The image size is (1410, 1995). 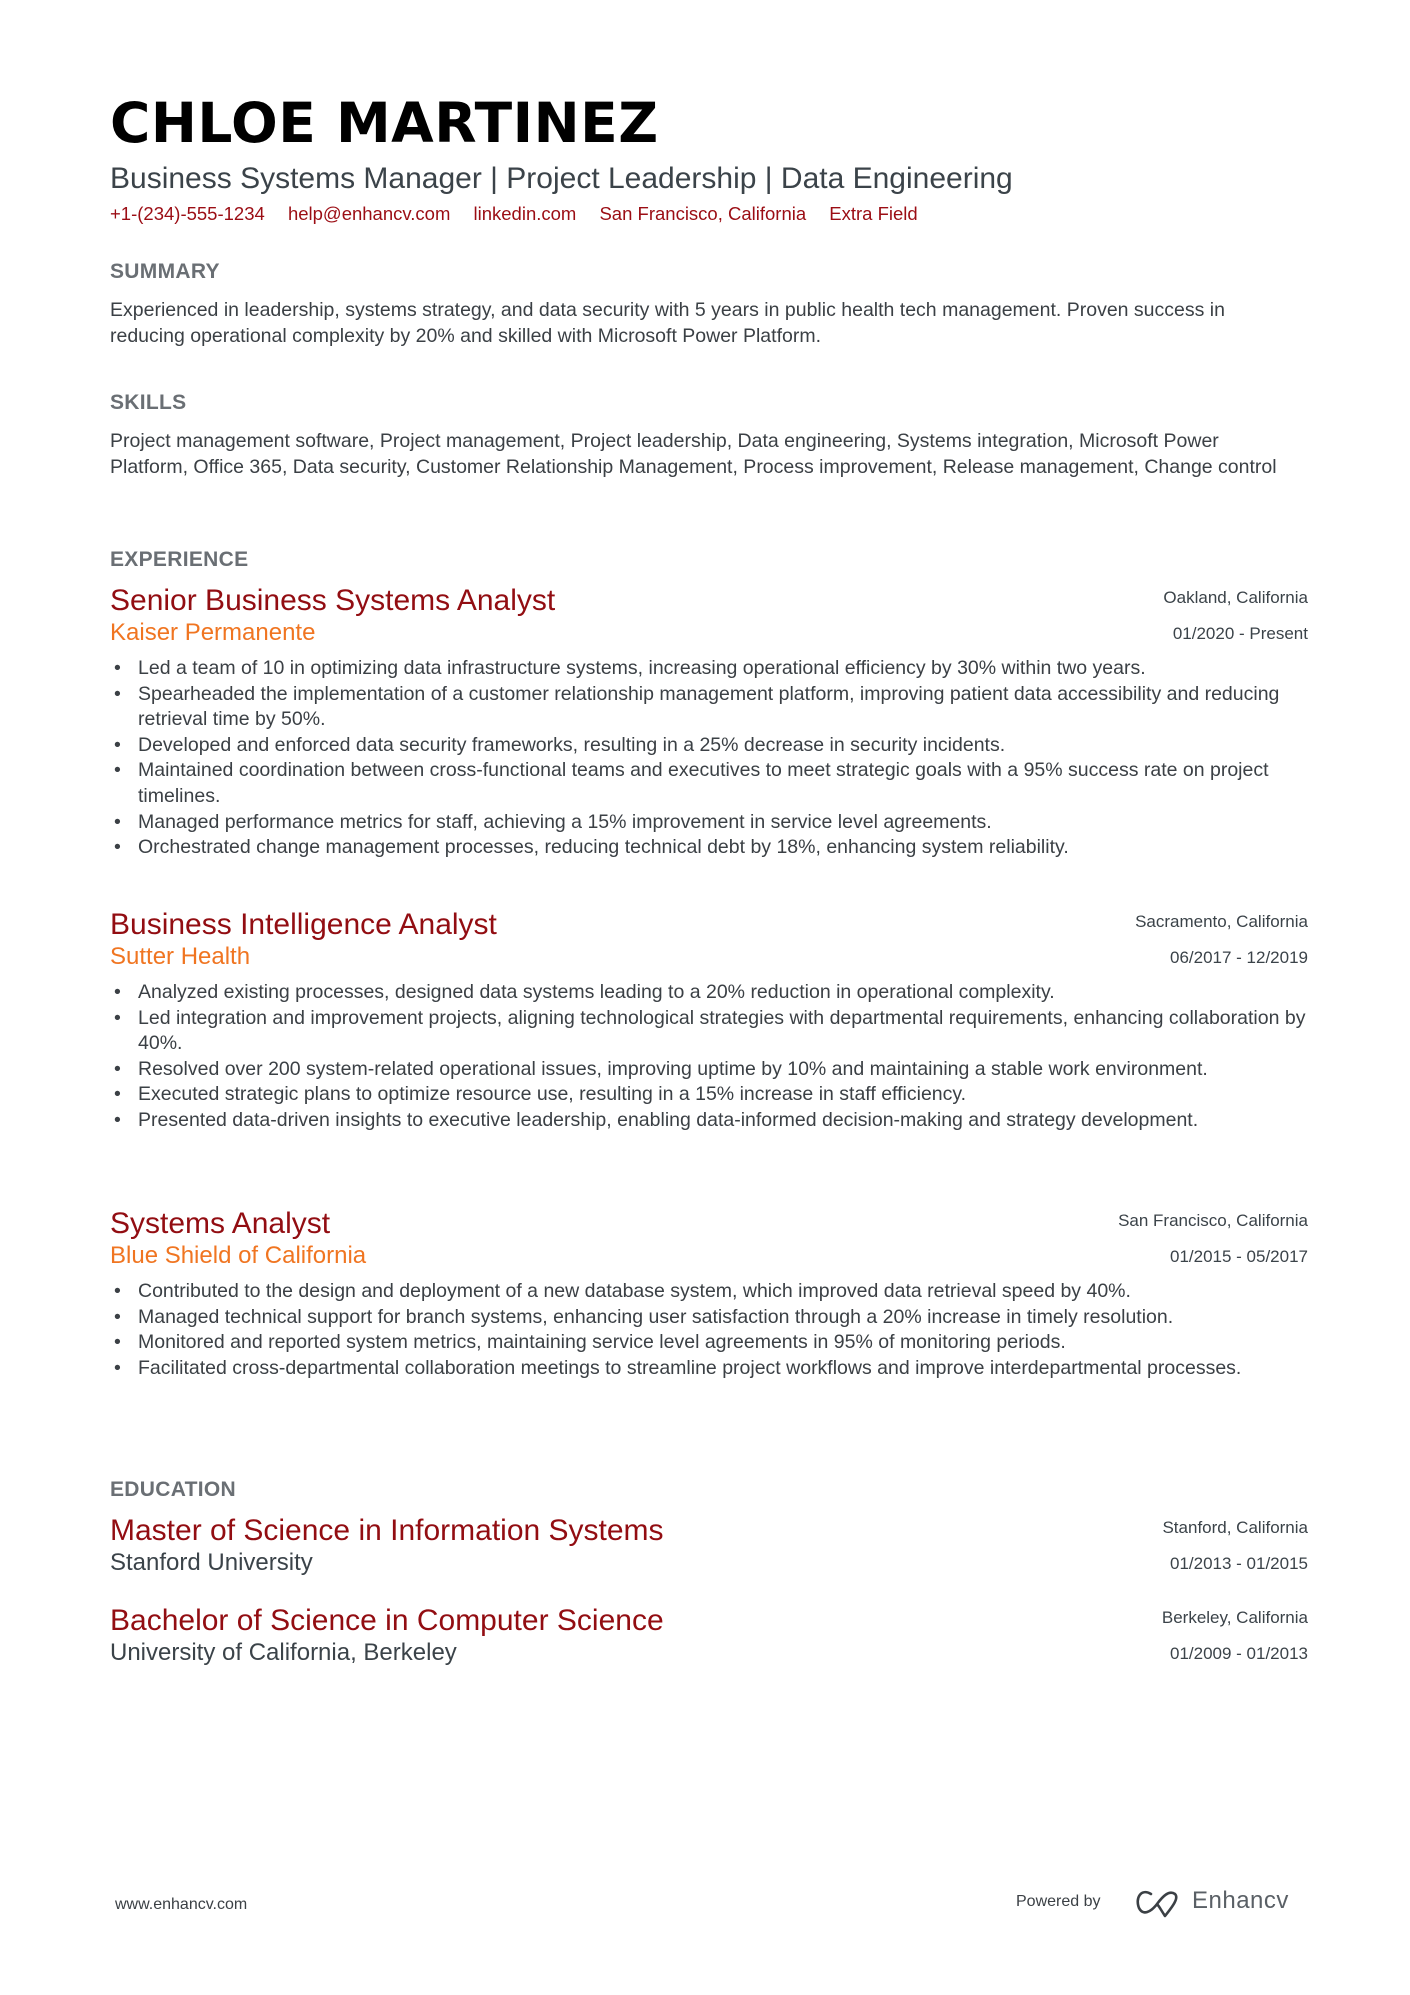 I want to click on footer-website-link: www.enhancv.com, so click(x=181, y=1905).